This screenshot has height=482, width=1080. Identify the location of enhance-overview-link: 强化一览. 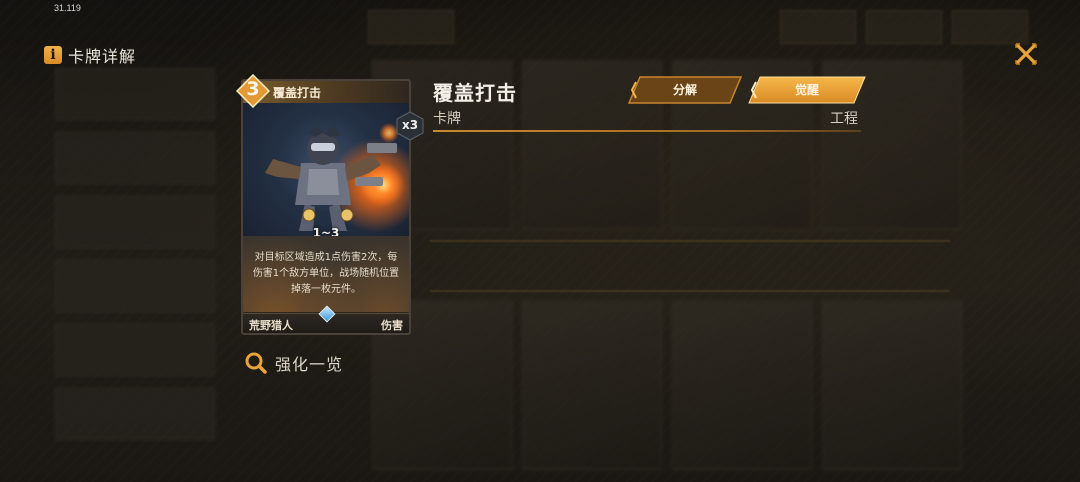
(293, 363).